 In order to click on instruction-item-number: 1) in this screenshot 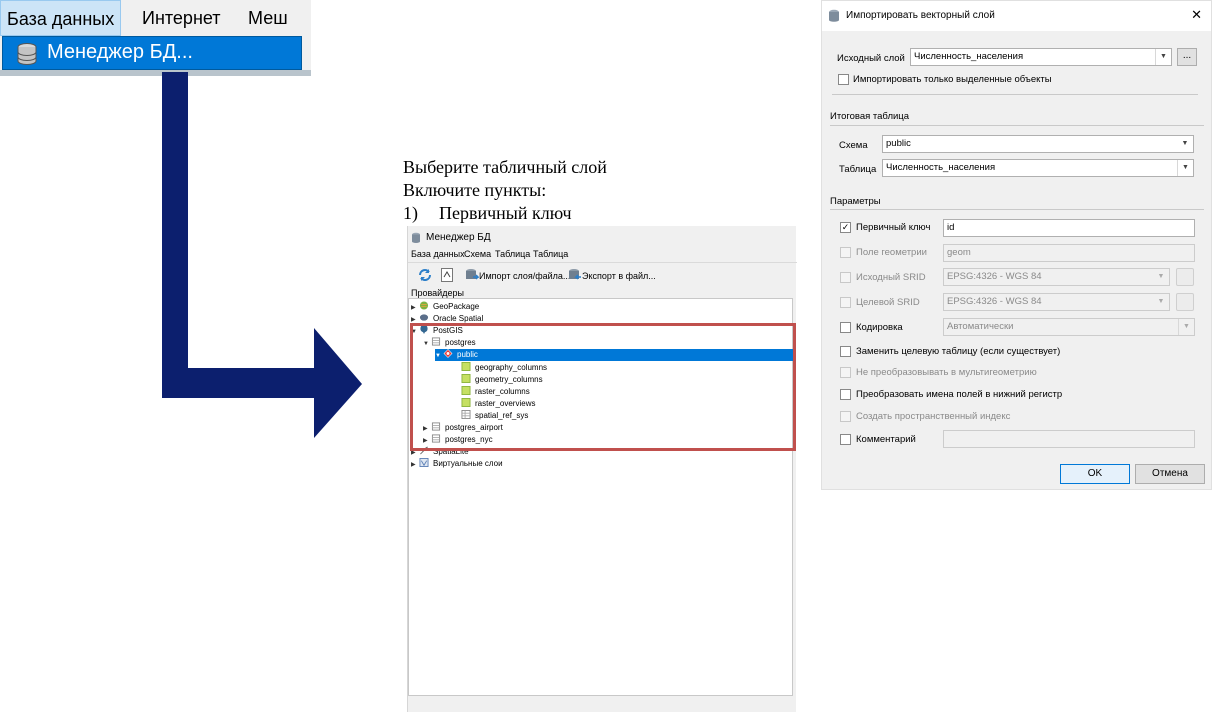, I will do `click(410, 213)`.